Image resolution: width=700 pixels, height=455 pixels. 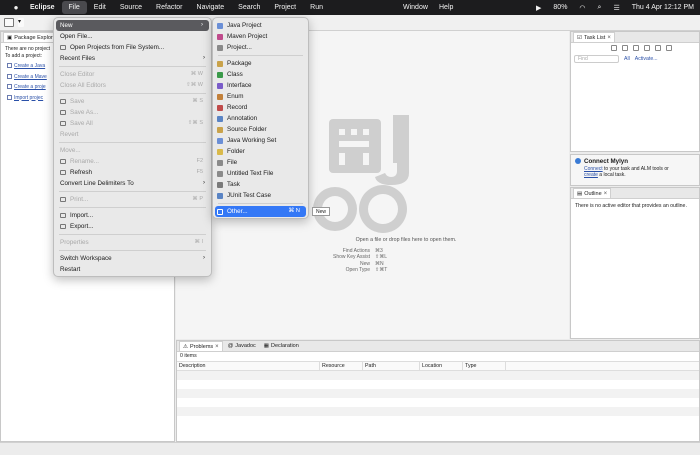 I want to click on menu-item-properties: Properties ⌘ I, so click(x=132, y=242).